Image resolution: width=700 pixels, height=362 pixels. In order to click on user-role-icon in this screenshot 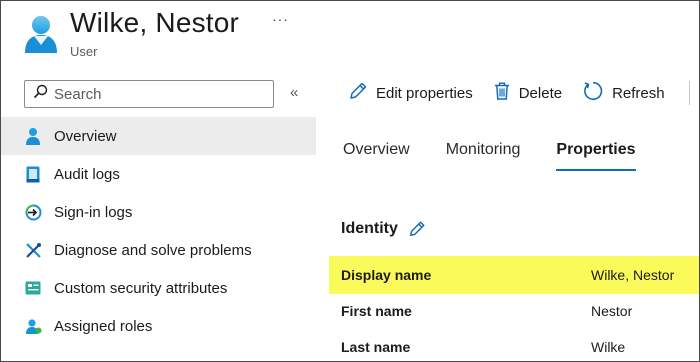, I will do `click(33, 326)`.